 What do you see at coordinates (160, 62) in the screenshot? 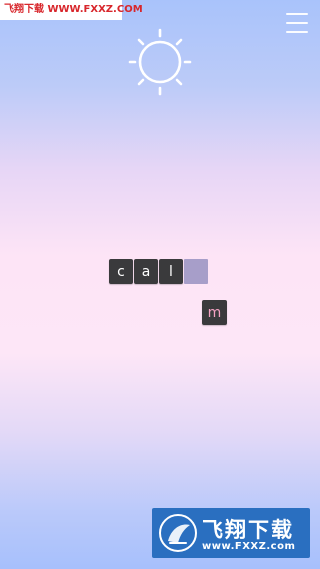
I see `sun-icon` at bounding box center [160, 62].